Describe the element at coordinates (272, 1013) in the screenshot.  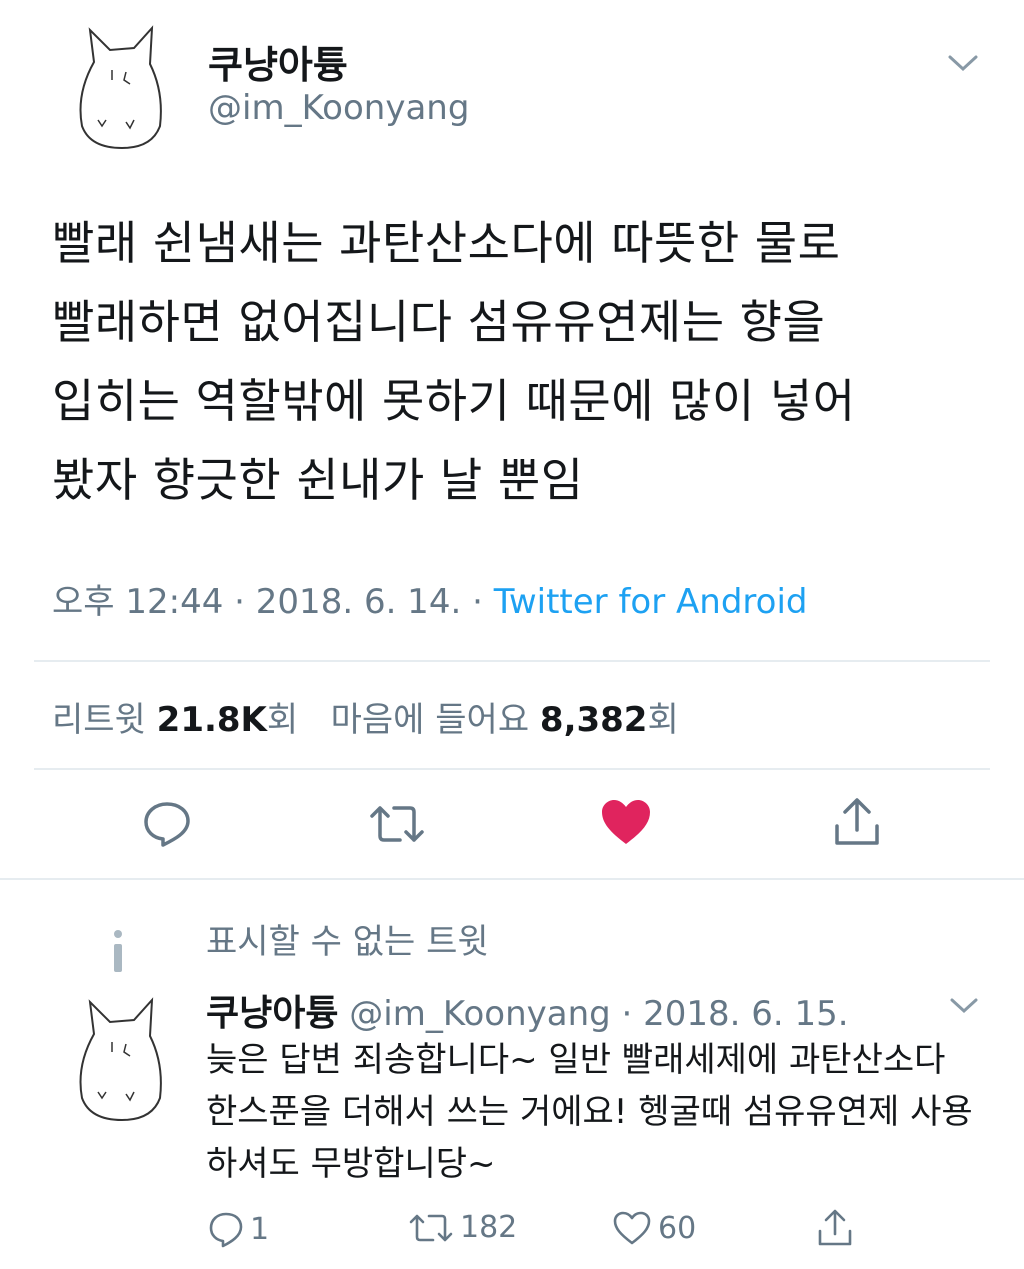
I see `reply-author-name: 쿠냥아튱` at that location.